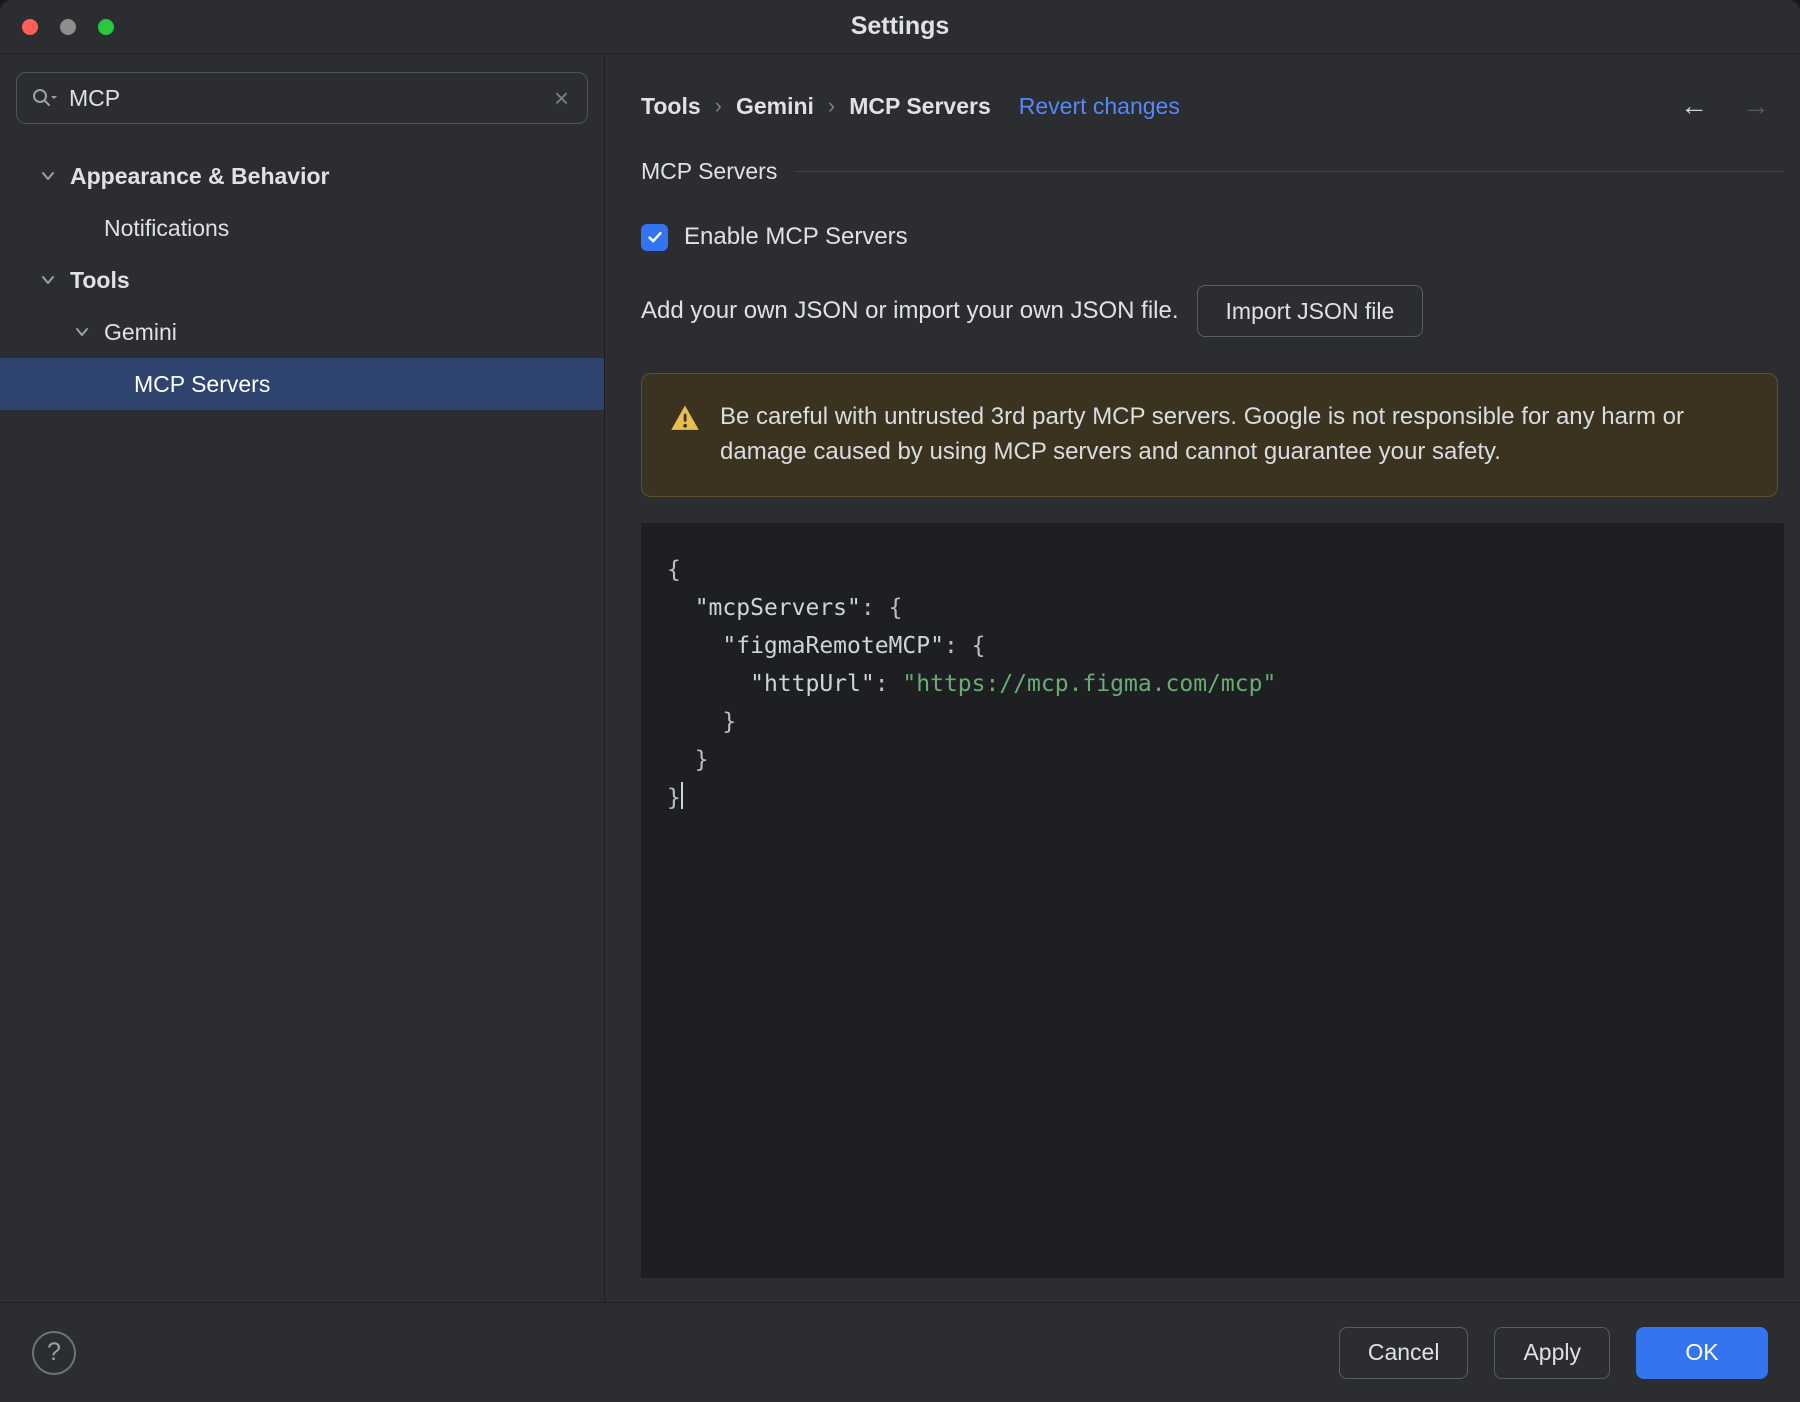 This screenshot has height=1402, width=1800. Describe the element at coordinates (1756, 105) in the screenshot. I see `forward-arrow-icon: →` at that location.